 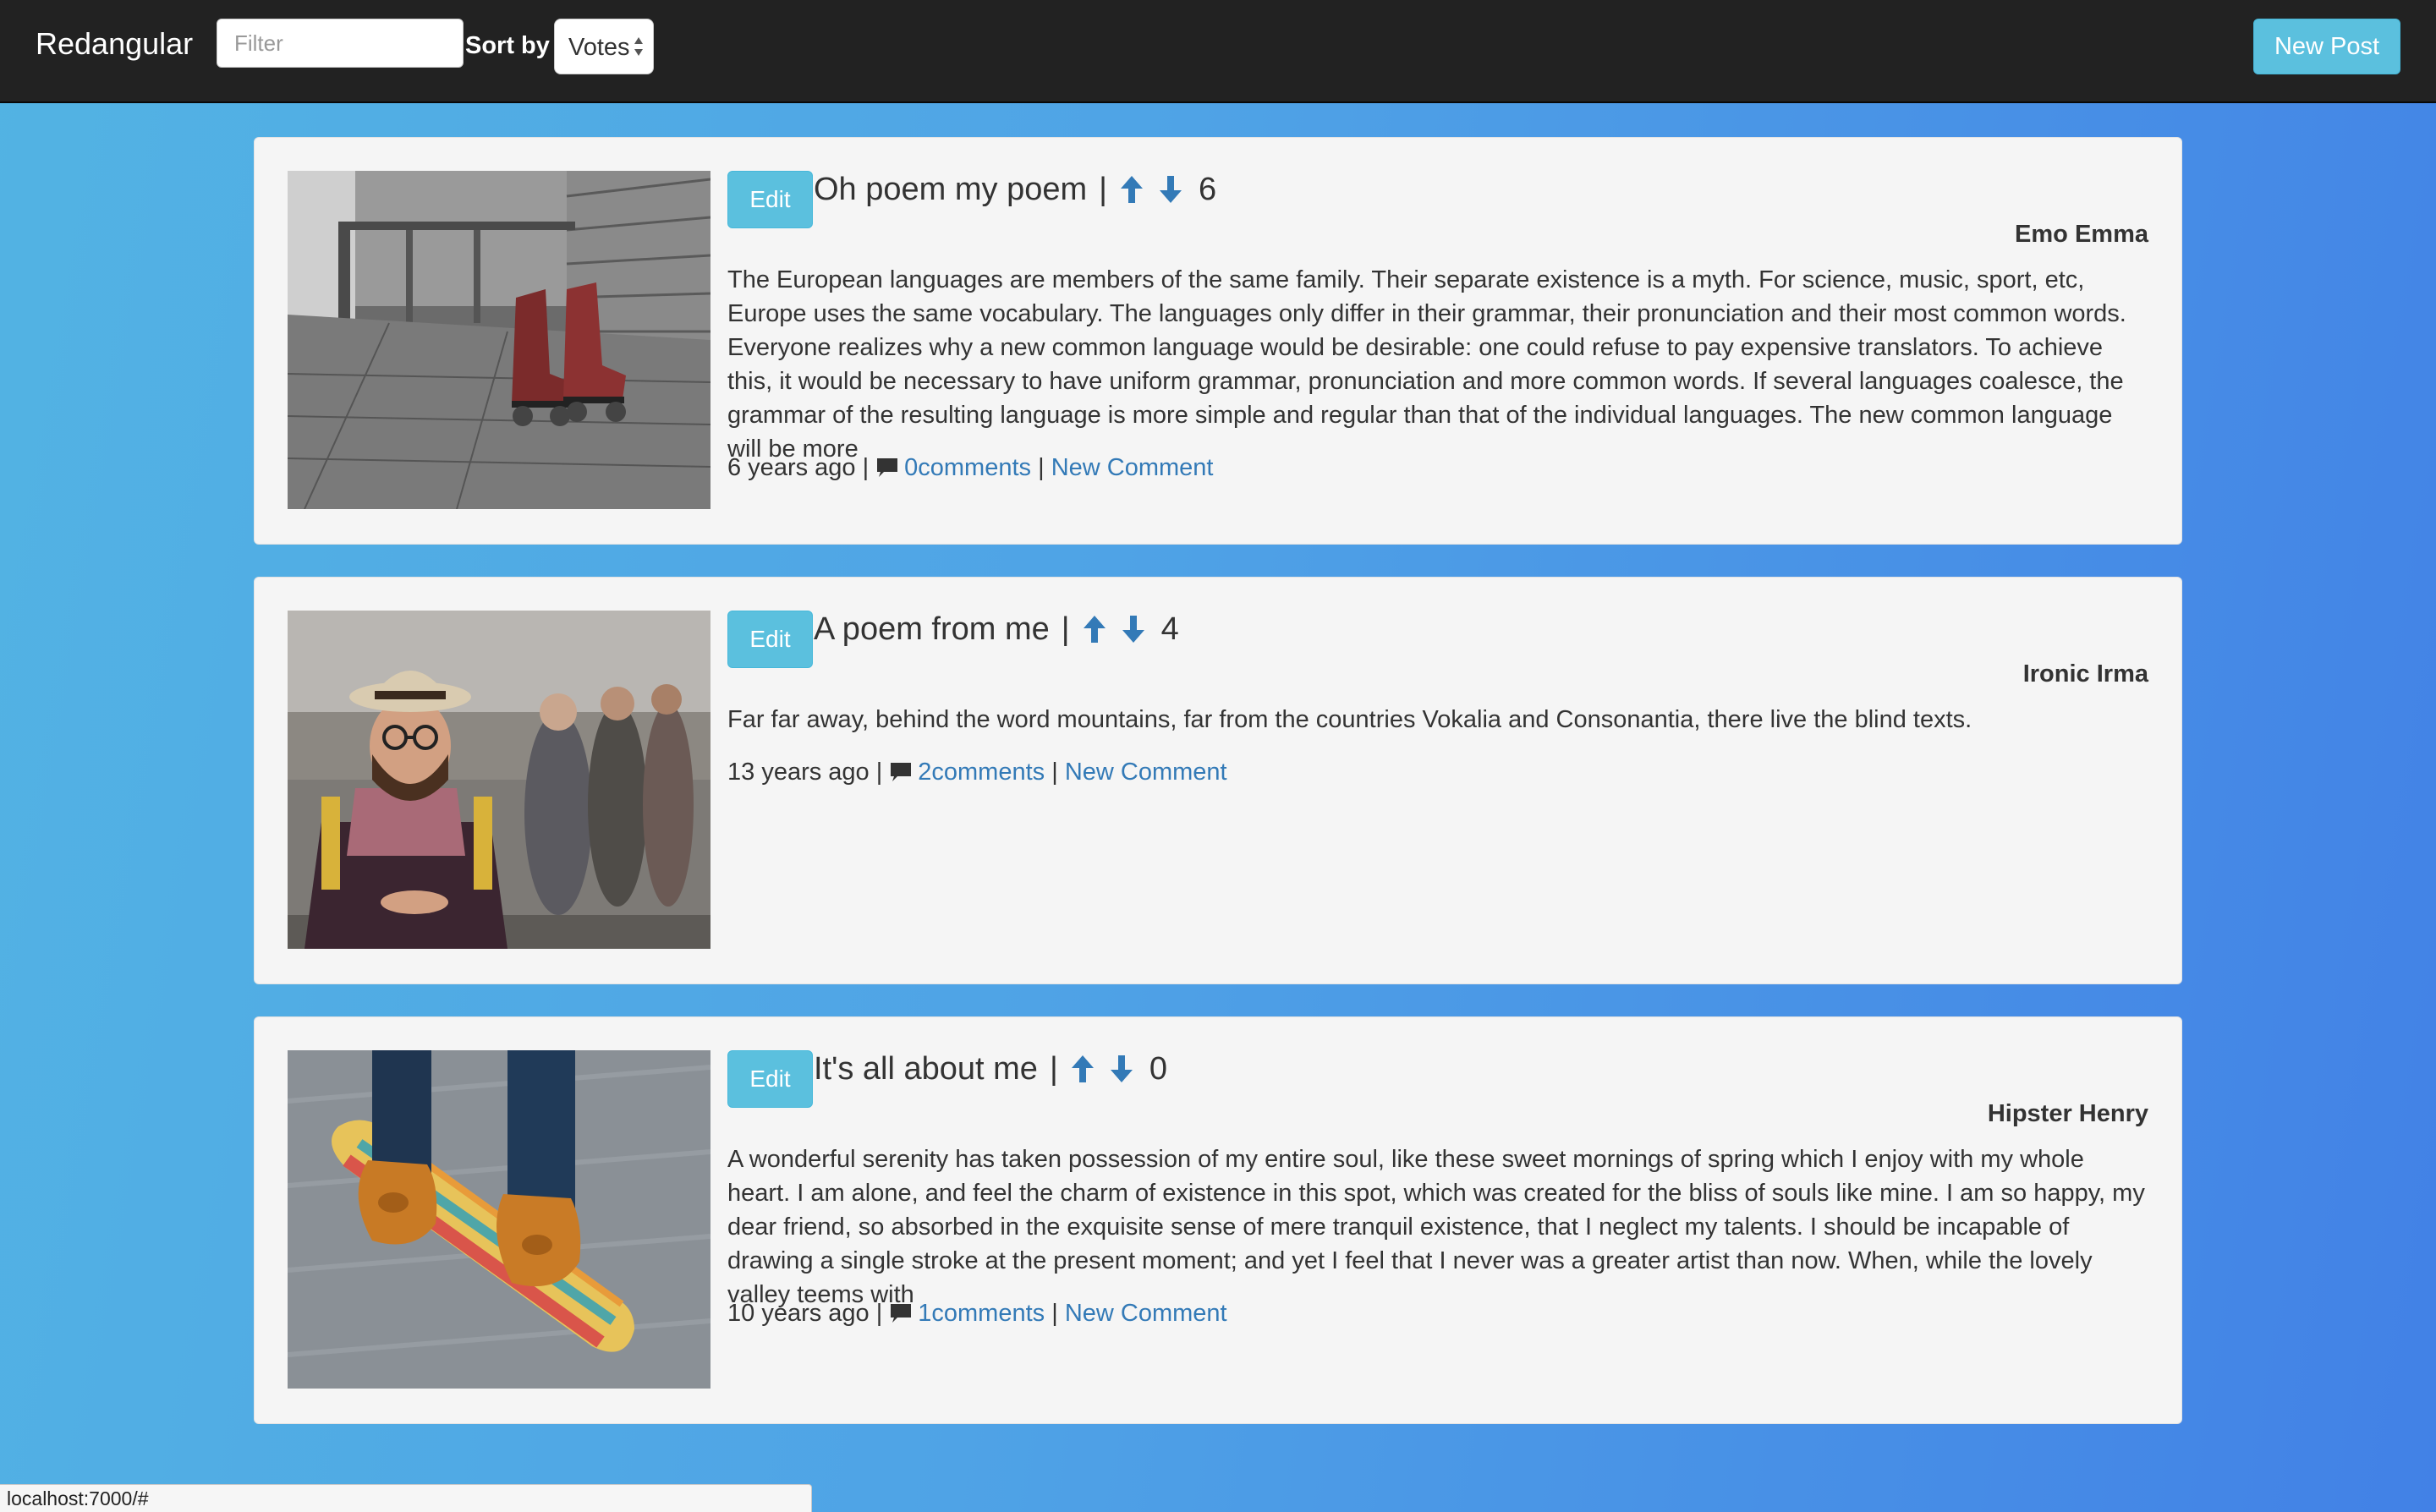 I want to click on post-author: Emo Emma, so click(x=2082, y=234).